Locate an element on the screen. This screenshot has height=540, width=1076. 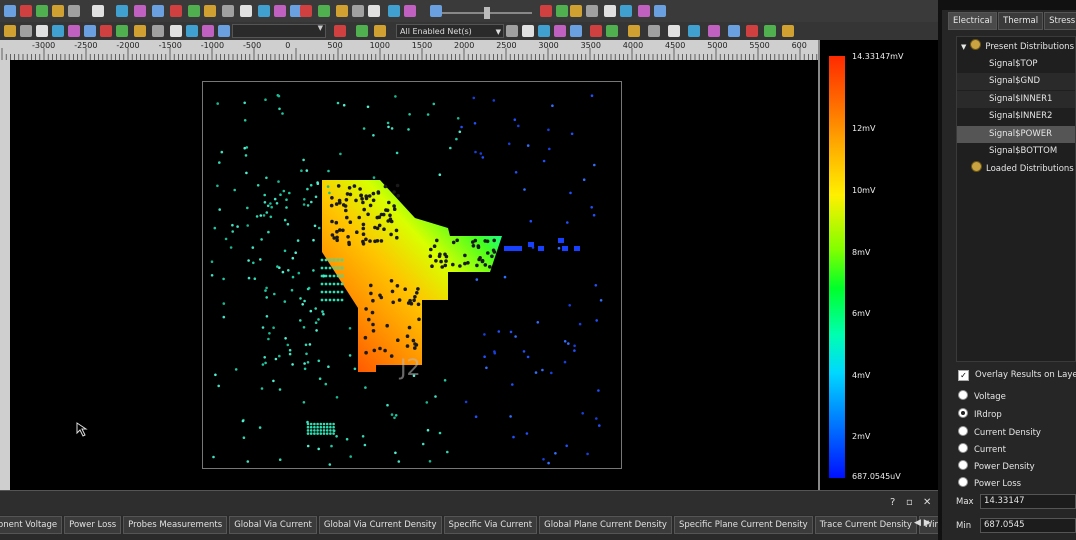
tab-global-via-current-density: Global Via Current Density is located at coordinates (380, 525).